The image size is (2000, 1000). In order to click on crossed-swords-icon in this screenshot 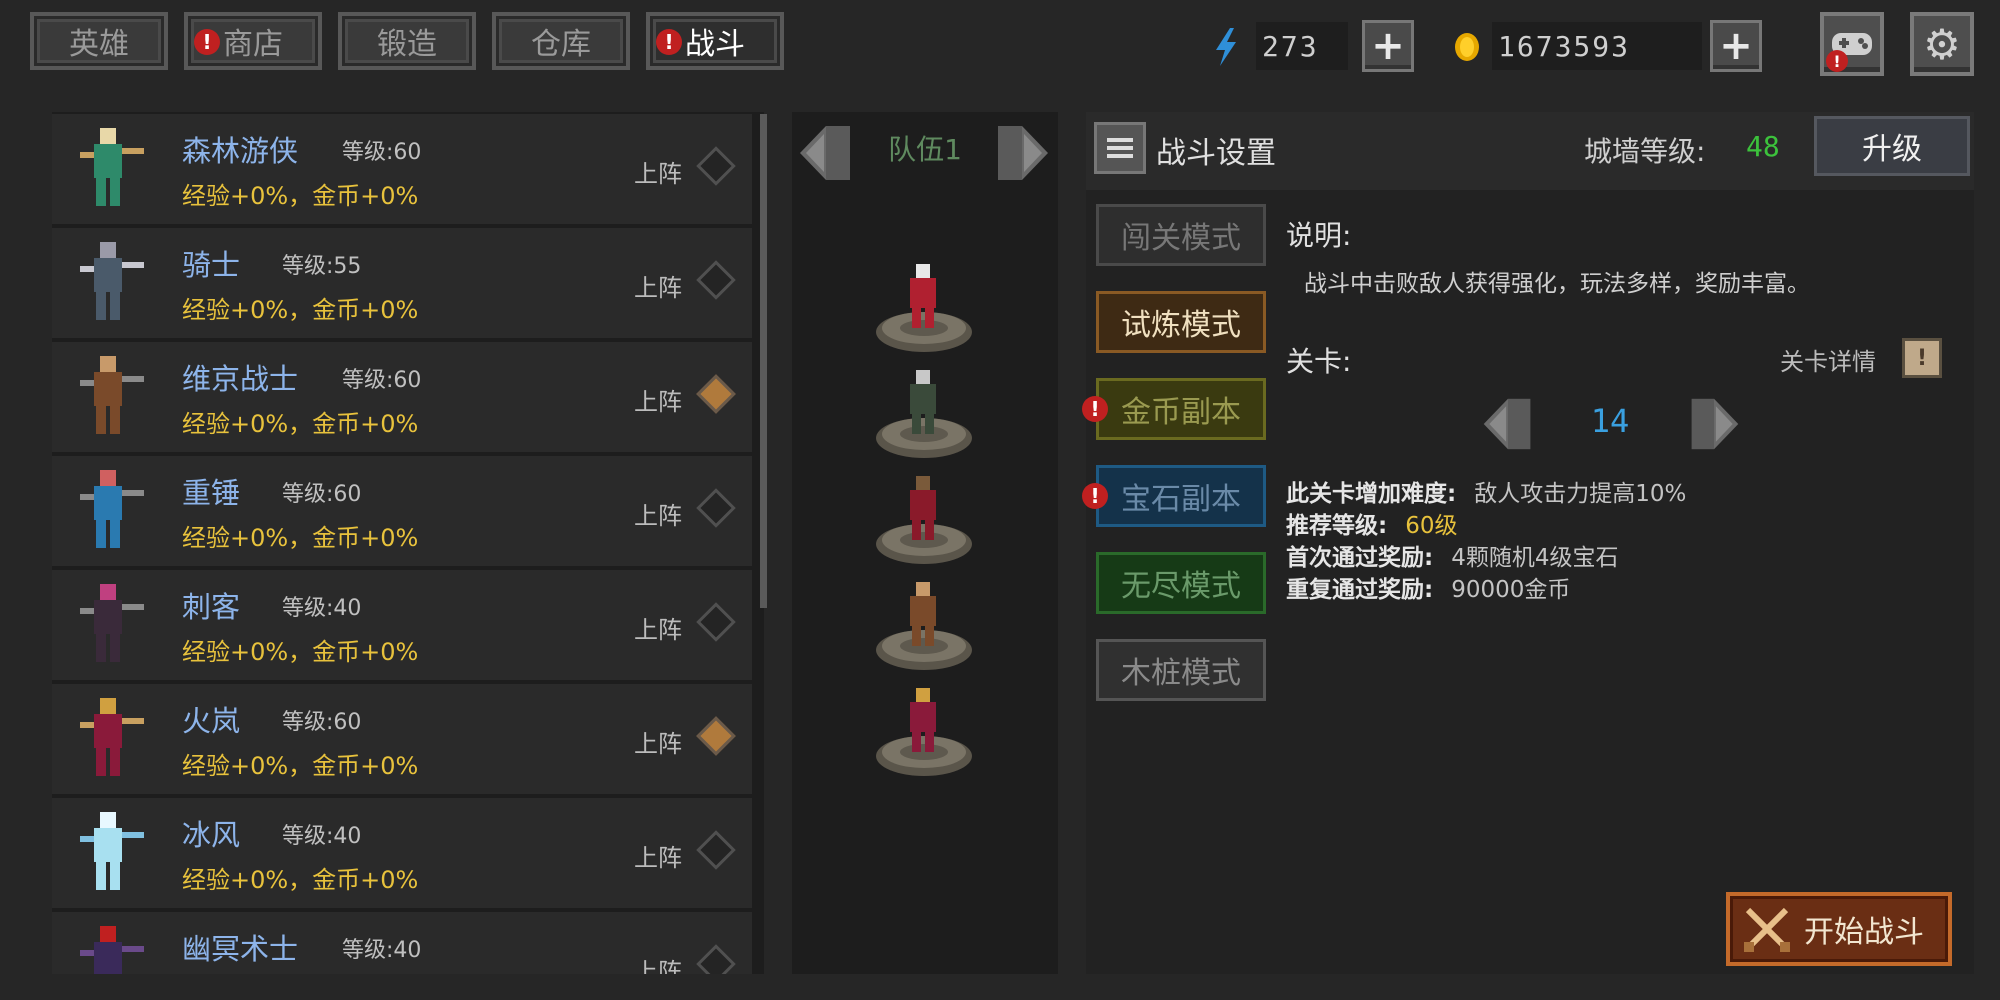, I will do `click(1767, 929)`.